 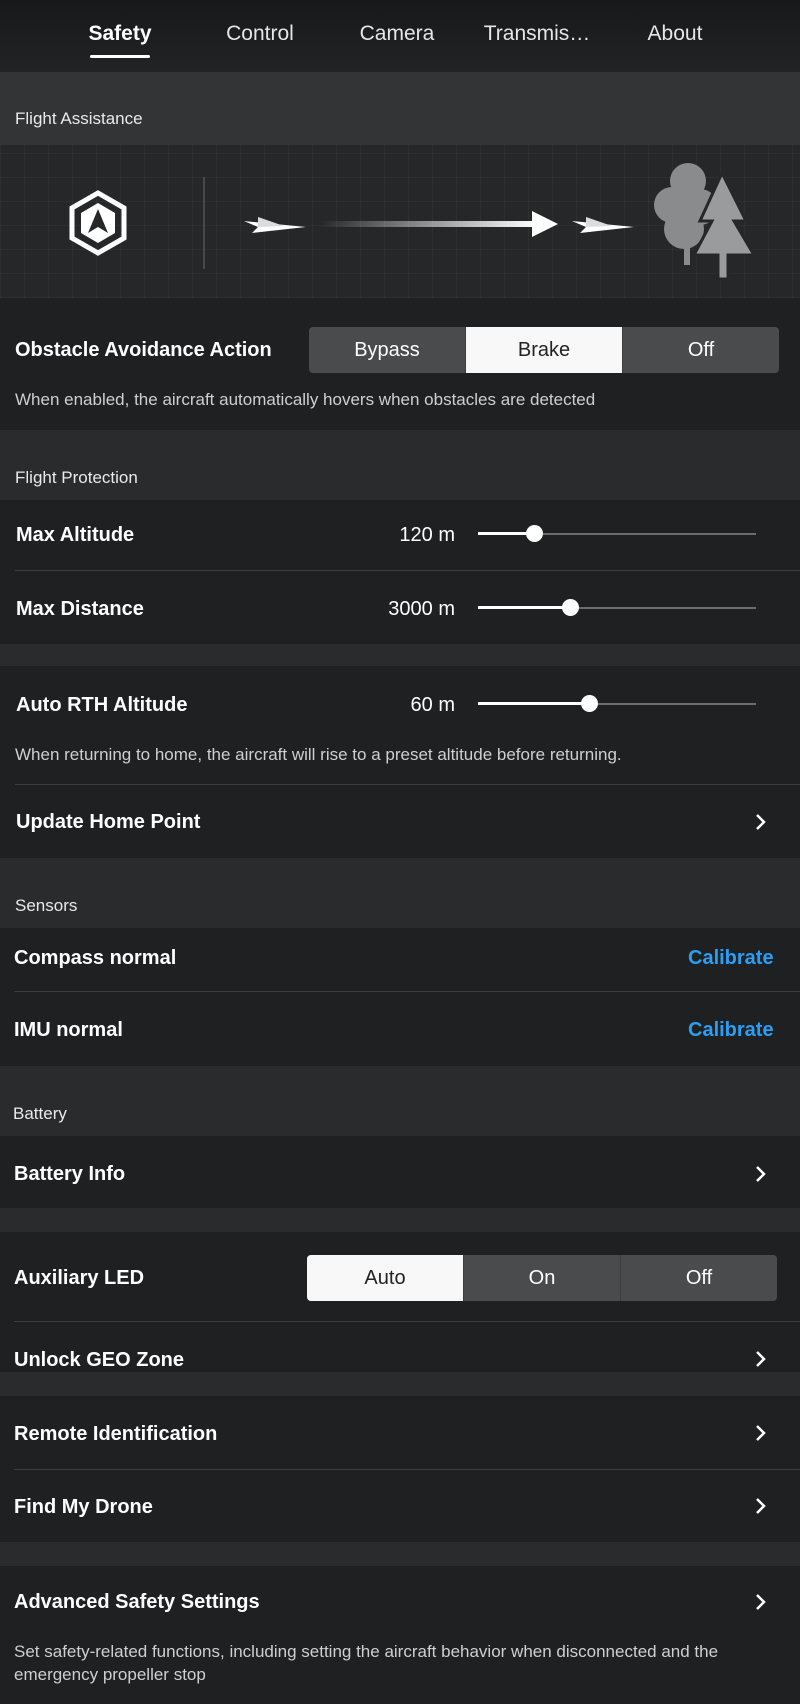 What do you see at coordinates (46, 905) in the screenshot?
I see `sensors-title: Sensors` at bounding box center [46, 905].